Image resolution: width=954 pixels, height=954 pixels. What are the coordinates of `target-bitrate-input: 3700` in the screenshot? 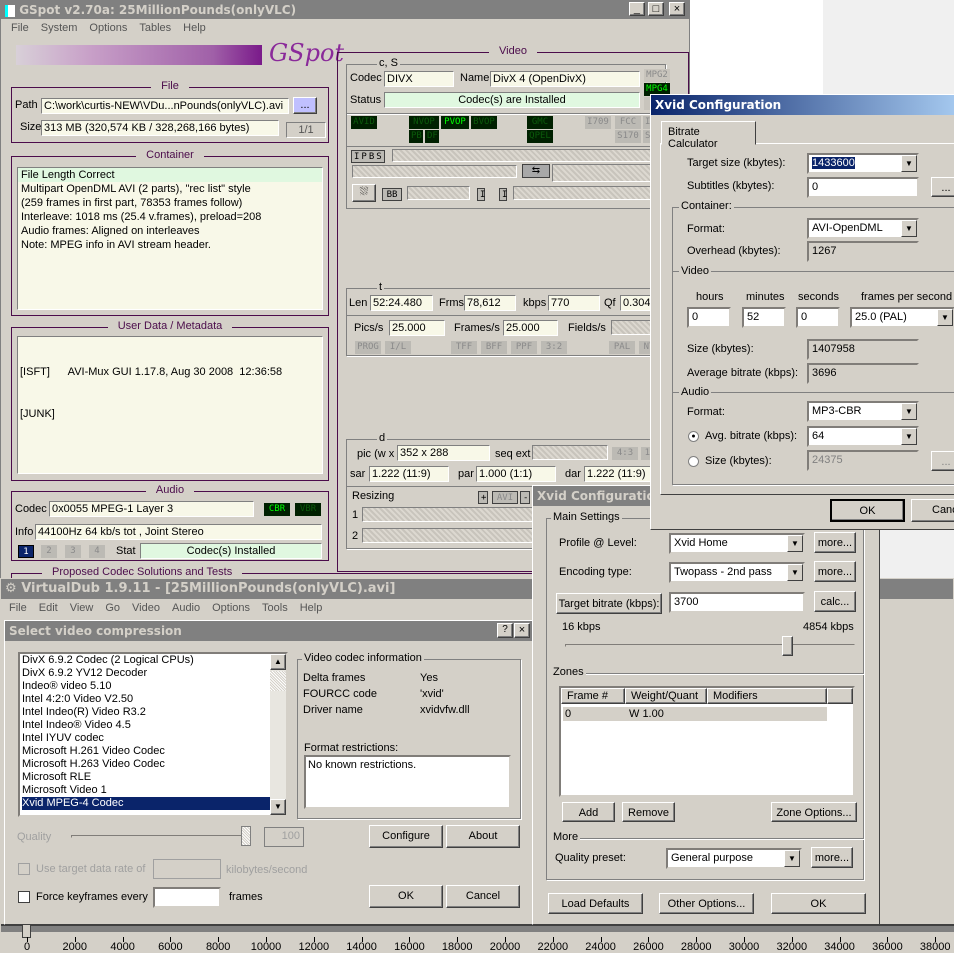 It's located at (737, 602).